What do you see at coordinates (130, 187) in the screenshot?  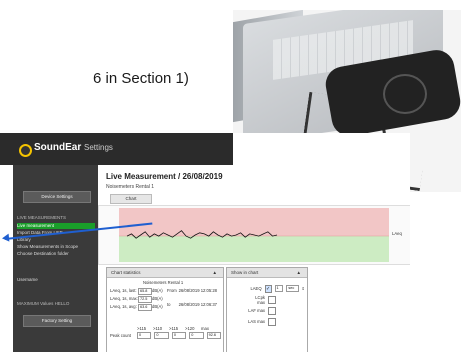 I see `page-subtitle: Noisemeters Rental 1` at bounding box center [130, 187].